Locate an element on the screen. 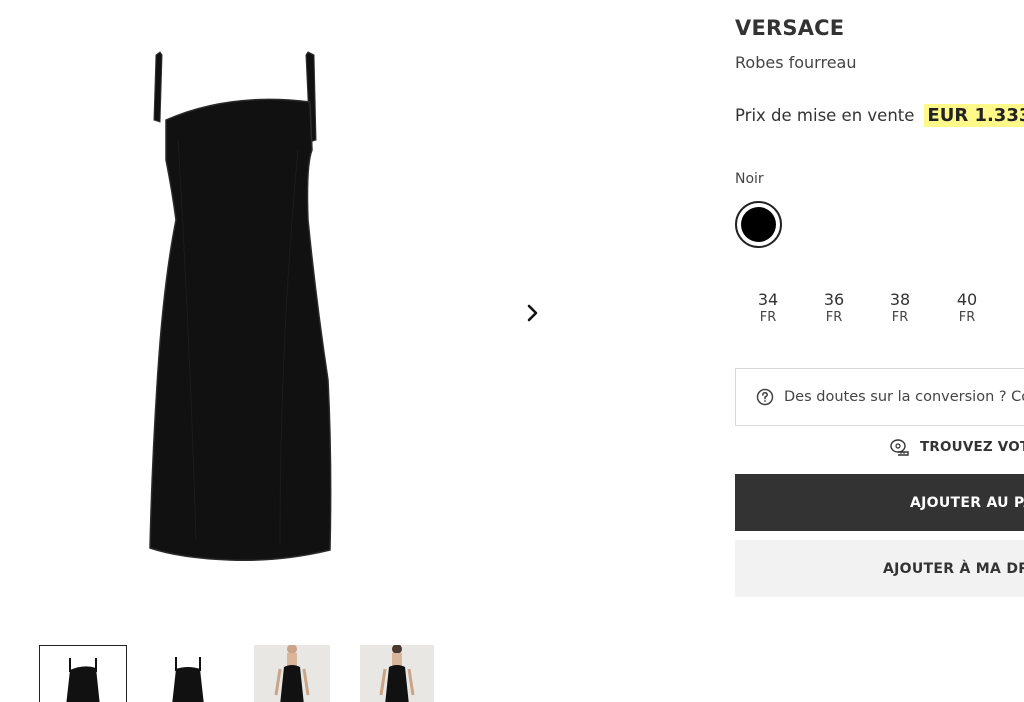  size-number: 36 is located at coordinates (834, 299).